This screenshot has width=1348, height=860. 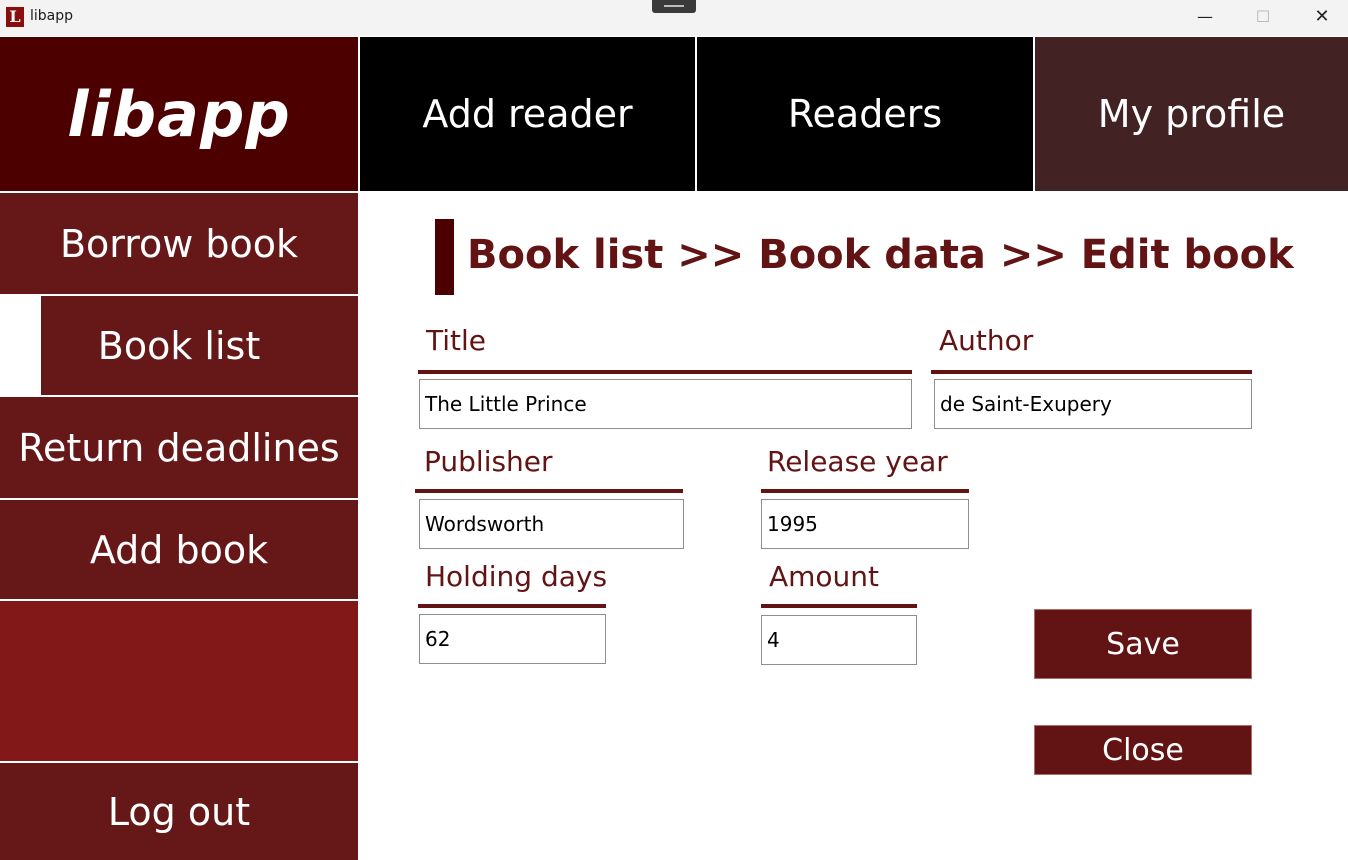 I want to click on sidebar-item-label: Return deadlines, so click(x=179, y=447).